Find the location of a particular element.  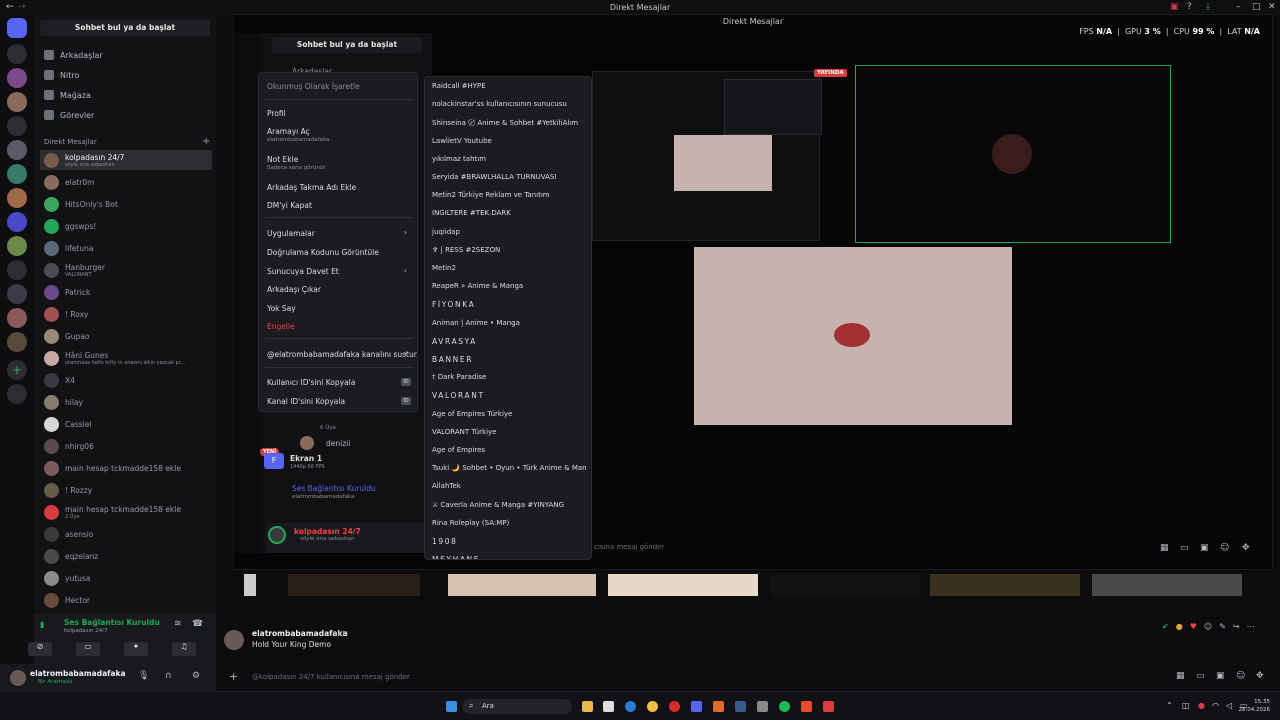

more-icon: ⋯ is located at coordinates (1251, 629).